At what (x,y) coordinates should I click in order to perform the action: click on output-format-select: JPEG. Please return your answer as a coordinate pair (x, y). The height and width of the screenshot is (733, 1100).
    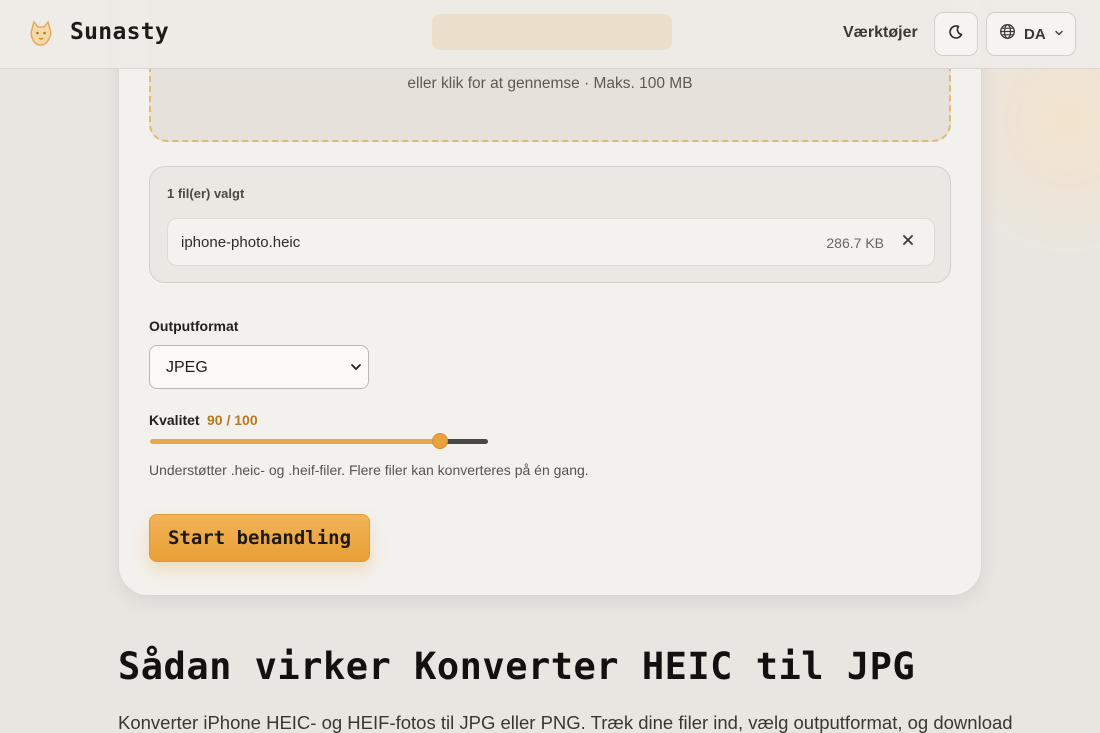
    Looking at the image, I should click on (259, 367).